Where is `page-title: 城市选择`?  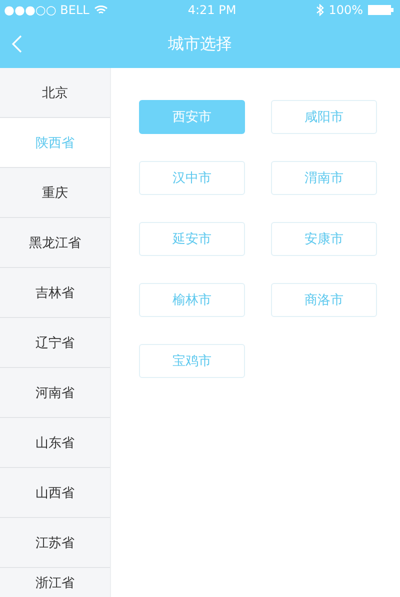 page-title: 城市选择 is located at coordinates (200, 44).